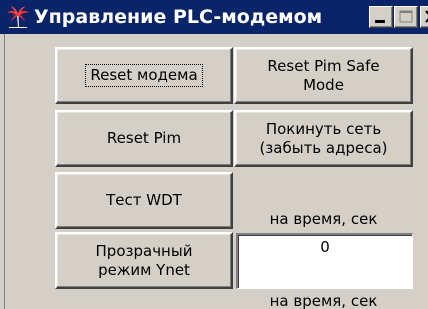  I want to click on reset-pim-safe-mode-button: Reset Pim Safe Mode, so click(323, 75).